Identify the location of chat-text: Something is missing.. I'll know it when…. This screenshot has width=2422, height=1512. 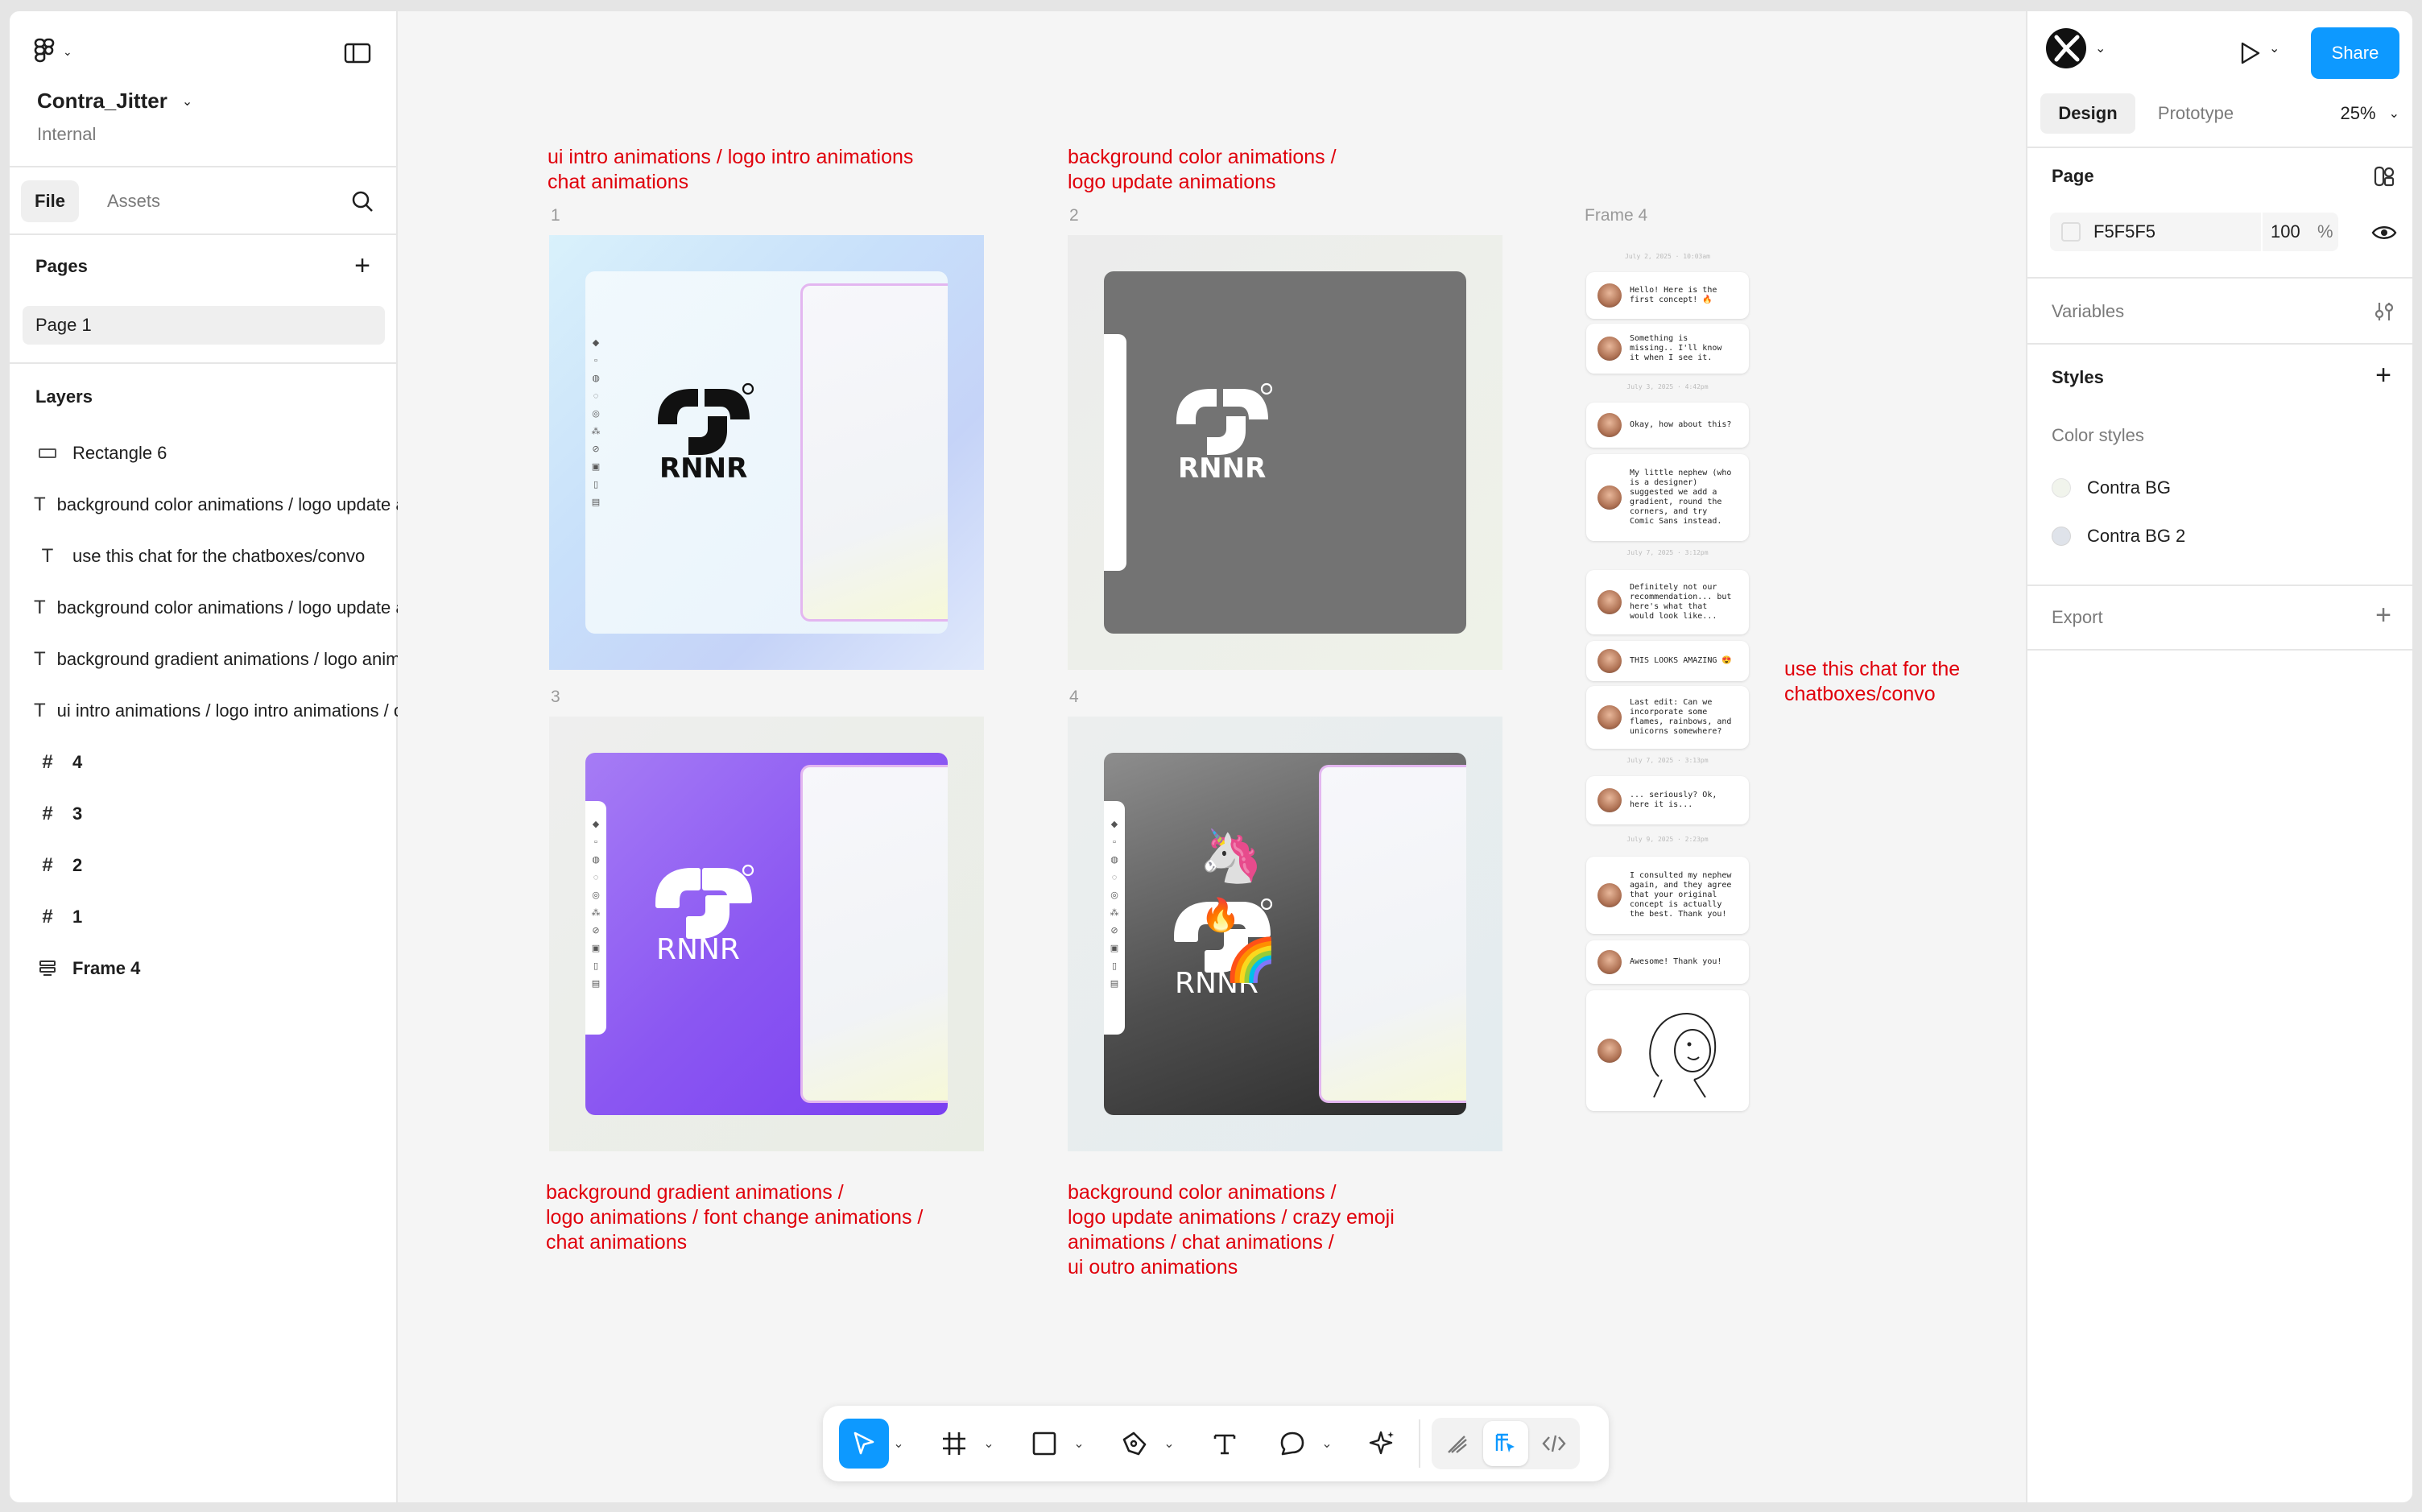
(1676, 348).